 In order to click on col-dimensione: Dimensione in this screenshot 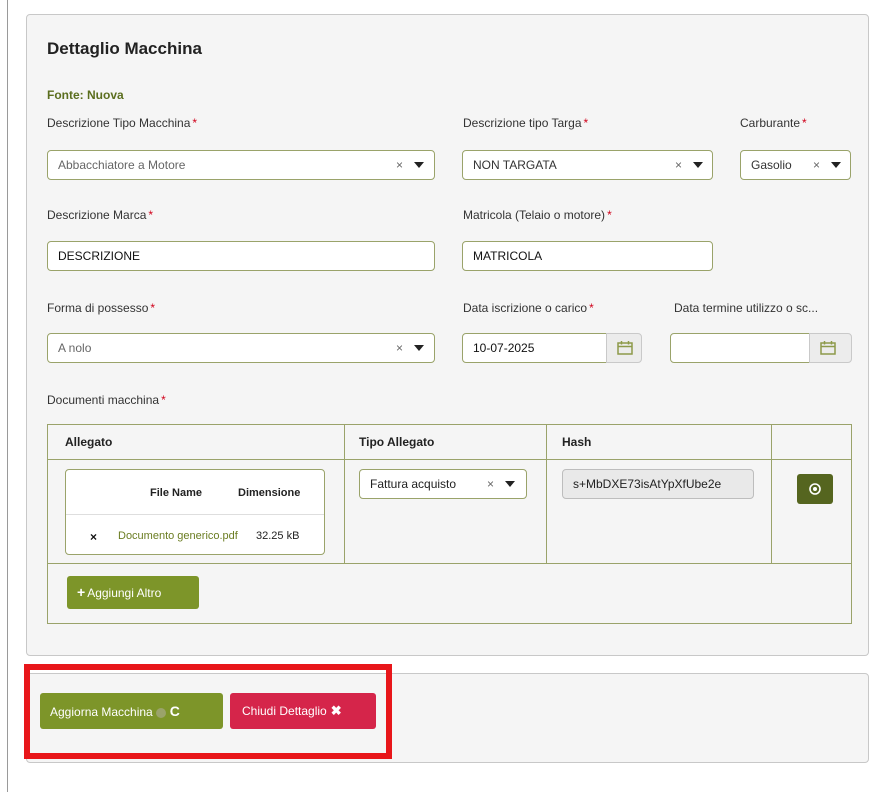, I will do `click(269, 493)`.